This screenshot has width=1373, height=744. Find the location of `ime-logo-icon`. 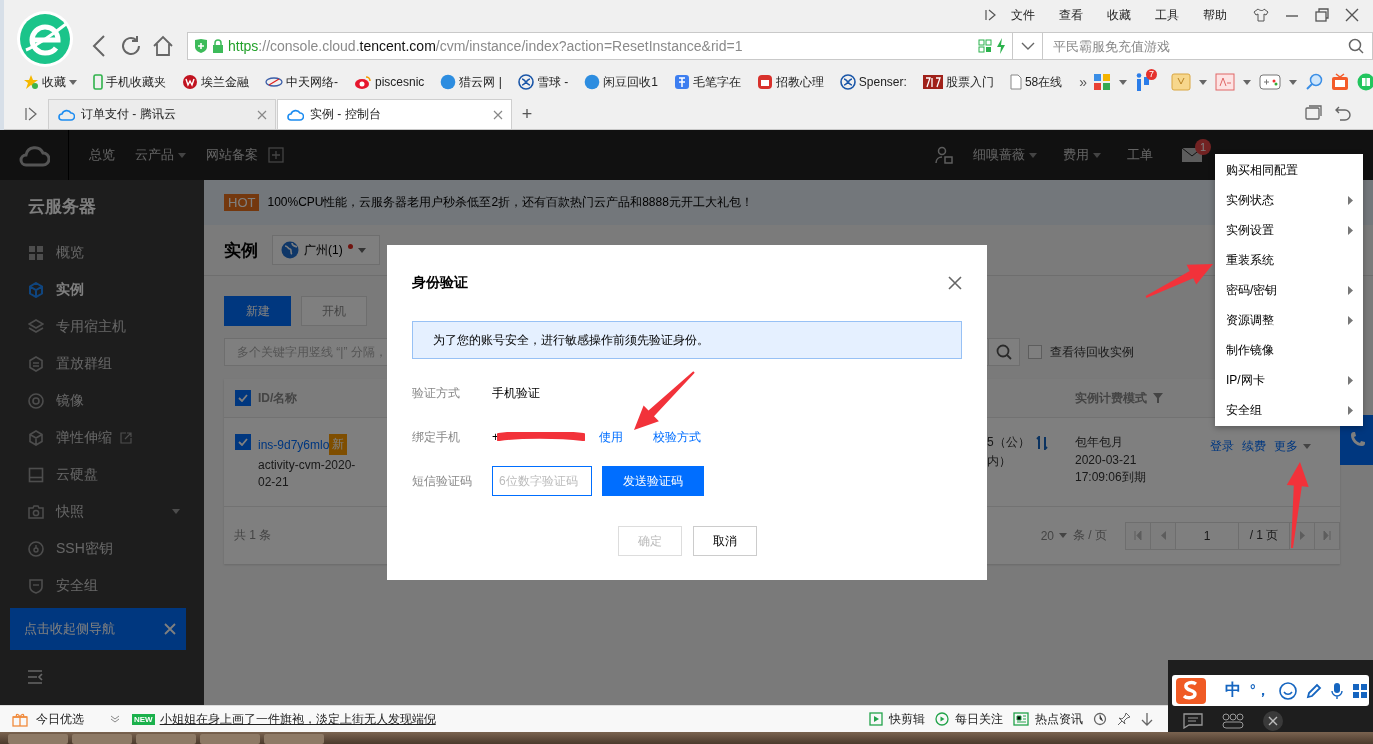

ime-logo-icon is located at coordinates (1191, 690).